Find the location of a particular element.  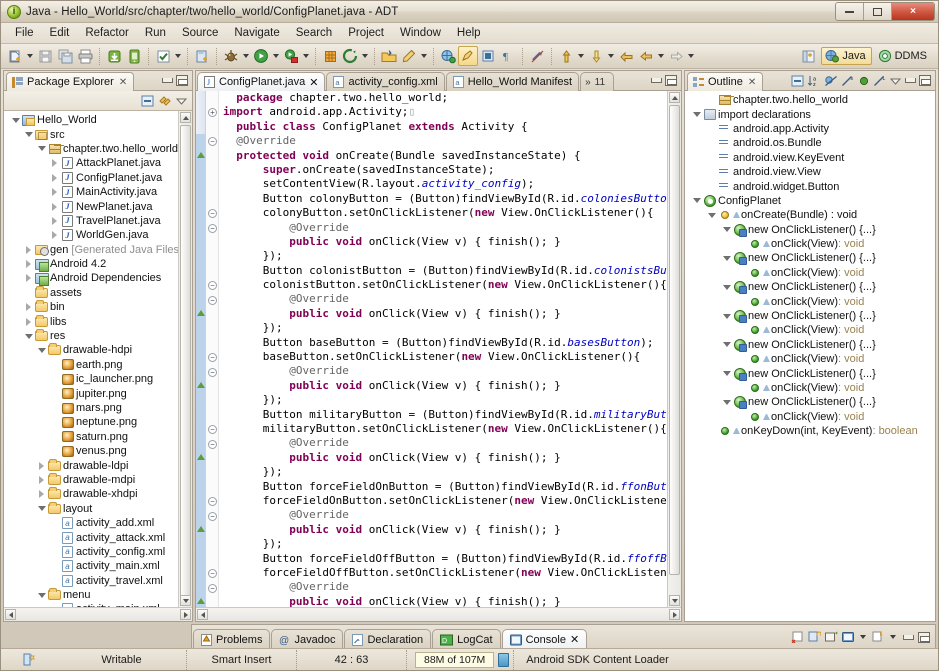

run-dropdown-arrow is located at coordinates (276, 56).